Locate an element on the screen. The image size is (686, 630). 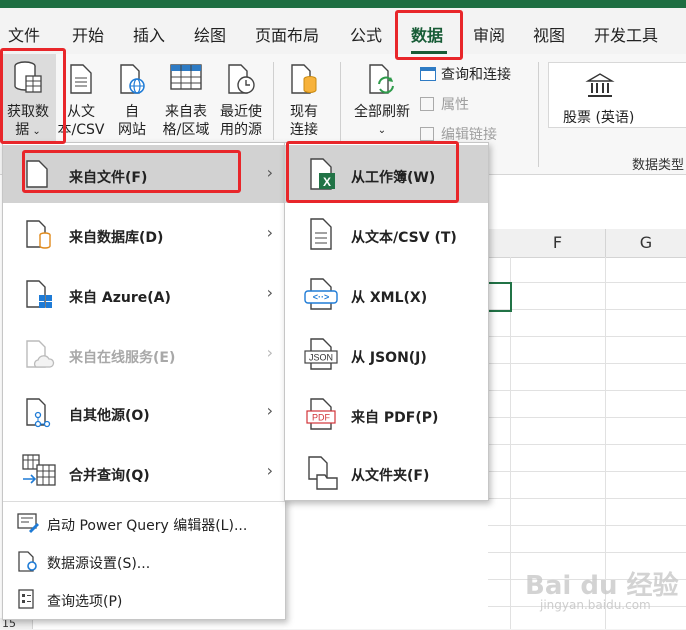
database-icon is located at coordinates (38, 234).